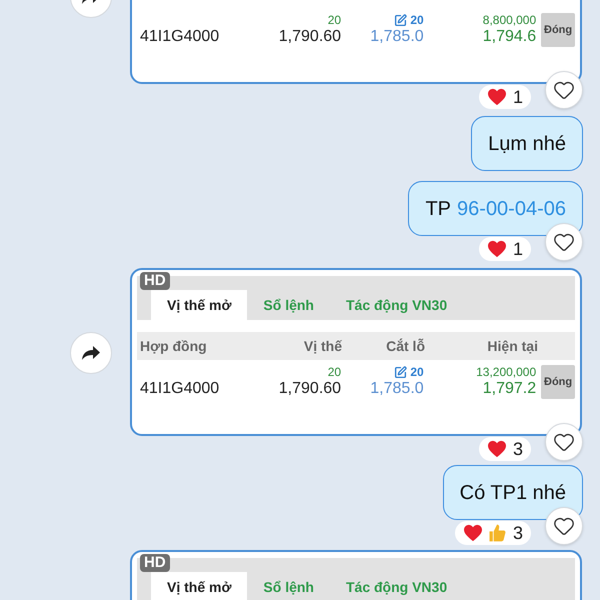  Describe the element at coordinates (496, 533) in the screenshot. I see `thumbs-up-icon` at that location.